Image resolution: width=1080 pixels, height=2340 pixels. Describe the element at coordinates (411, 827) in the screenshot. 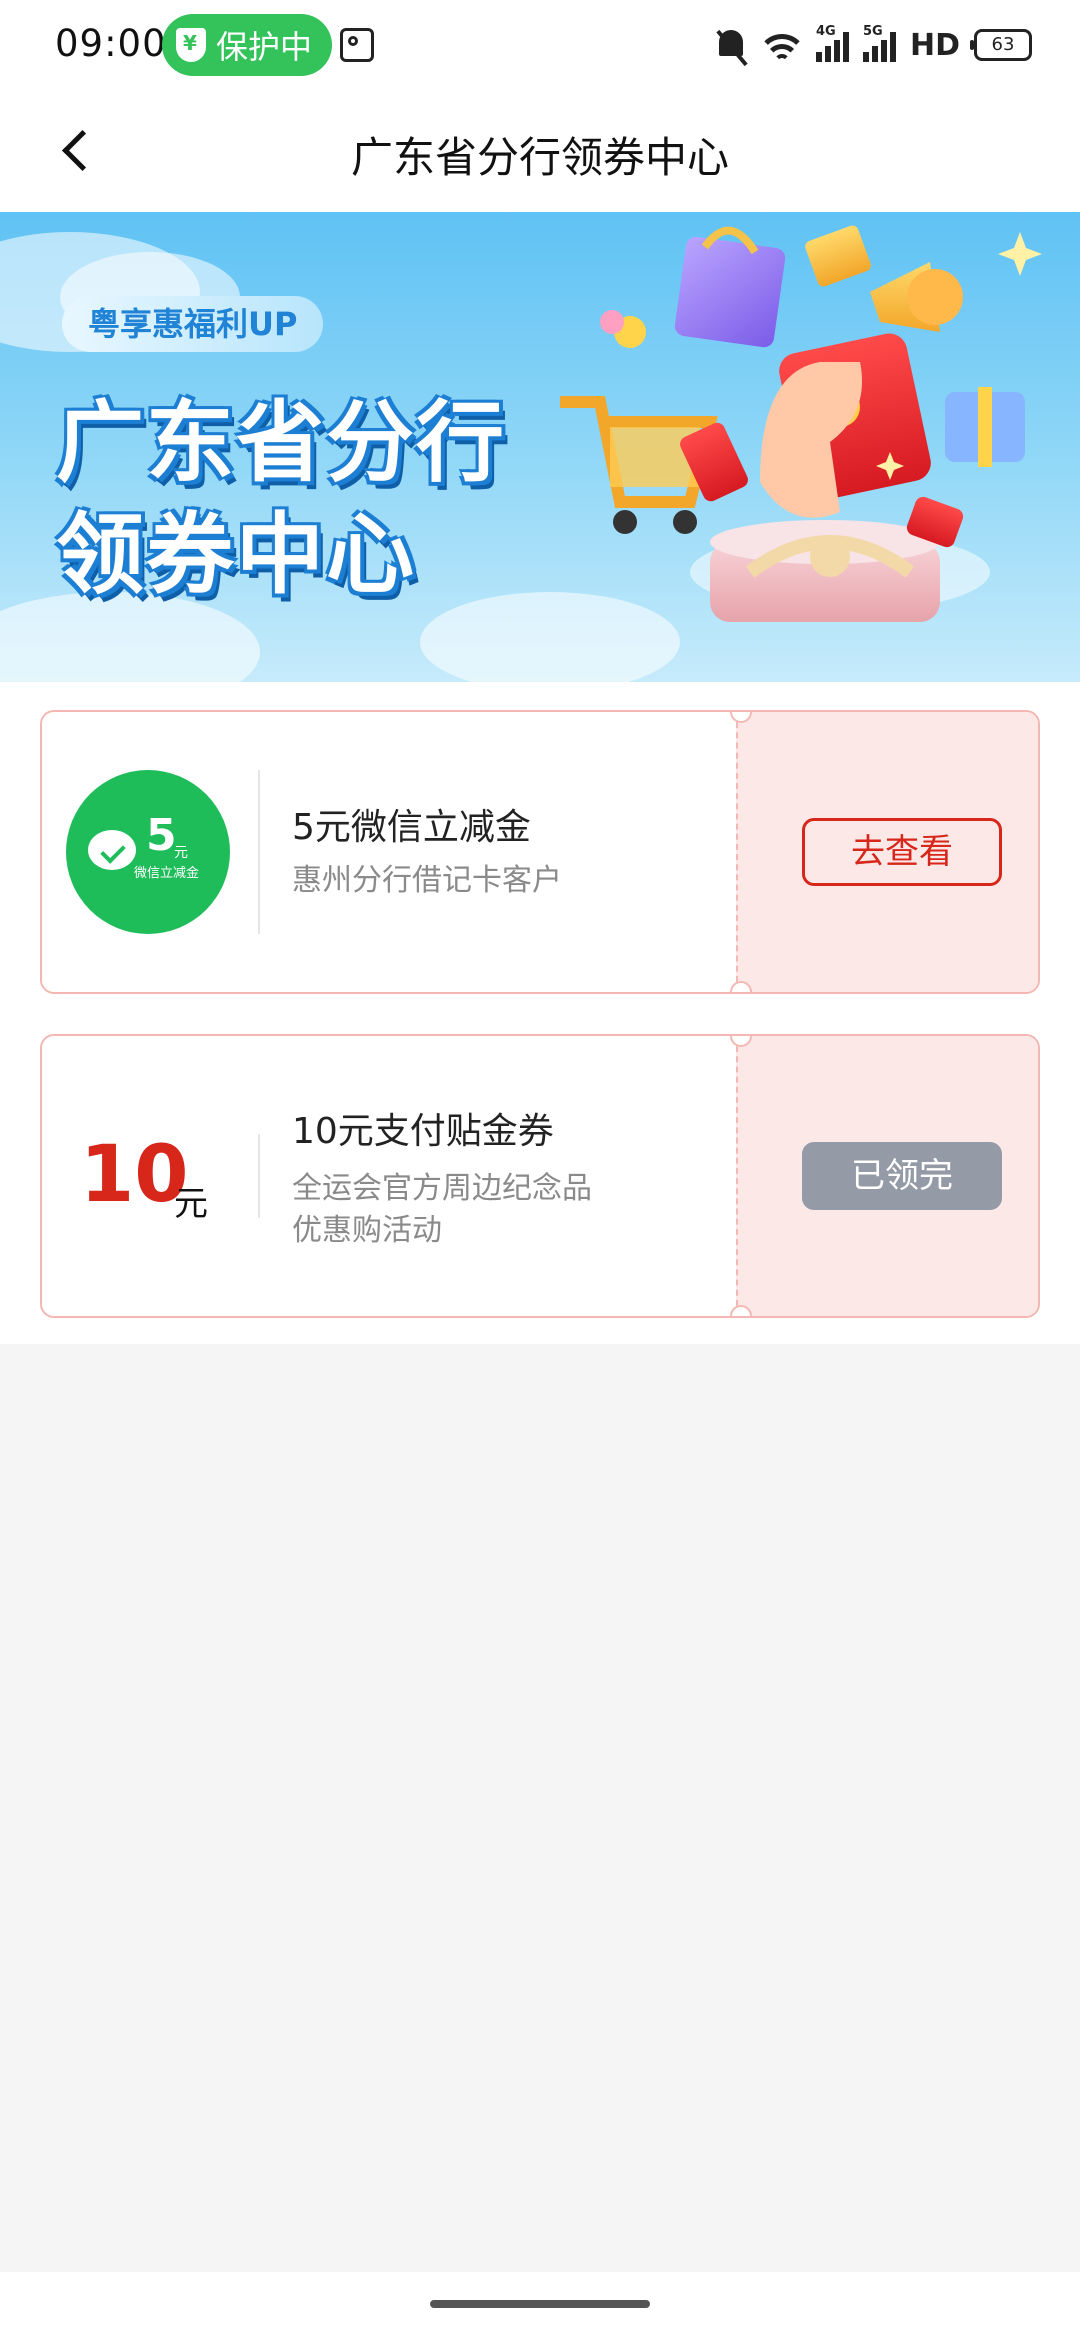

I see `coupon-title: 5元微信立减金` at that location.